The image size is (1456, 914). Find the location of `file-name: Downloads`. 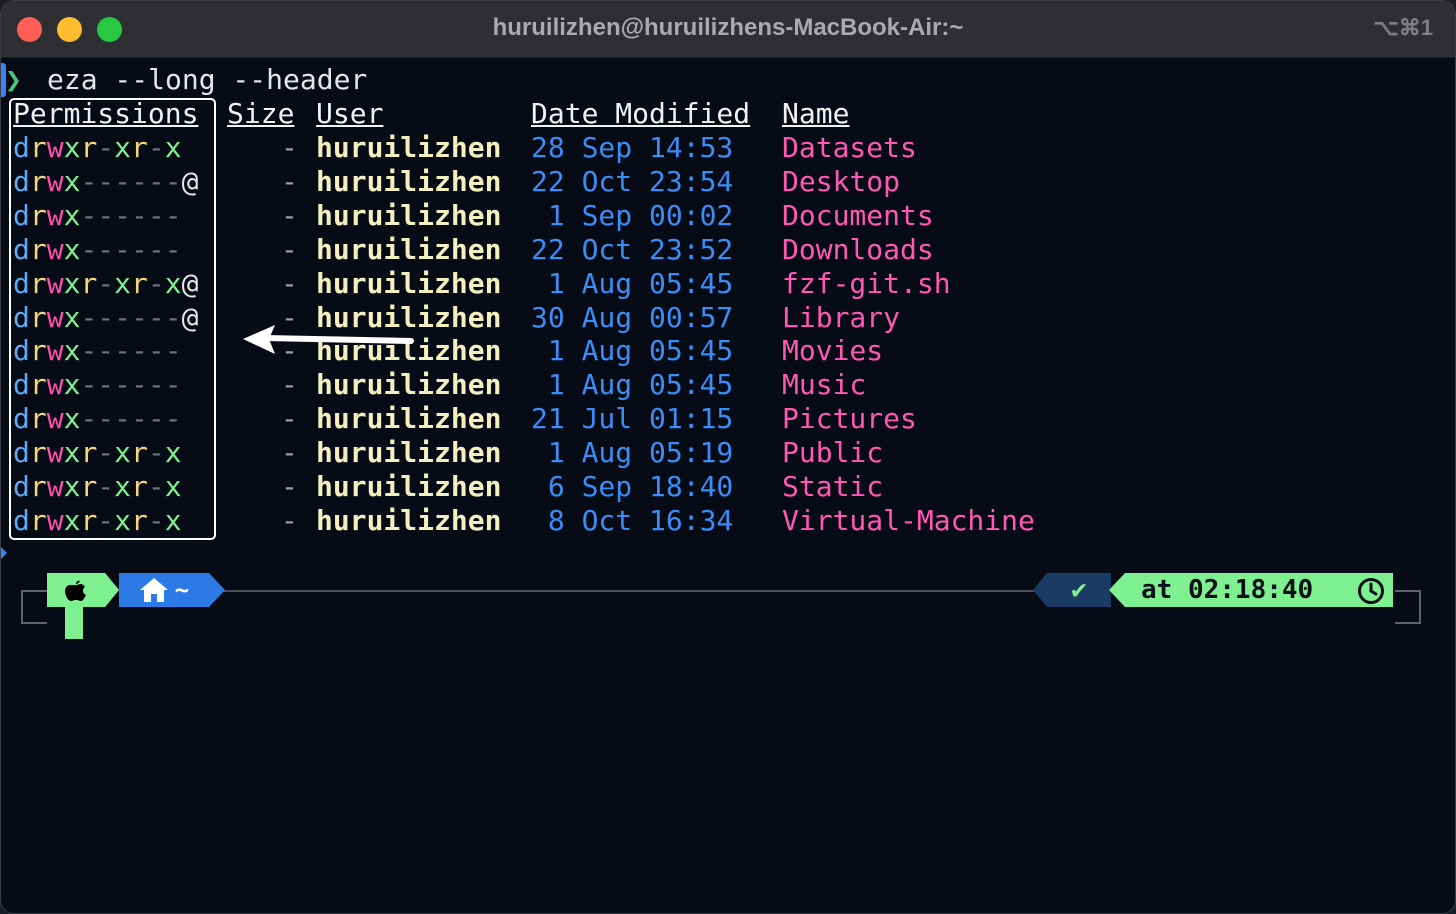

file-name: Downloads is located at coordinates (858, 250).